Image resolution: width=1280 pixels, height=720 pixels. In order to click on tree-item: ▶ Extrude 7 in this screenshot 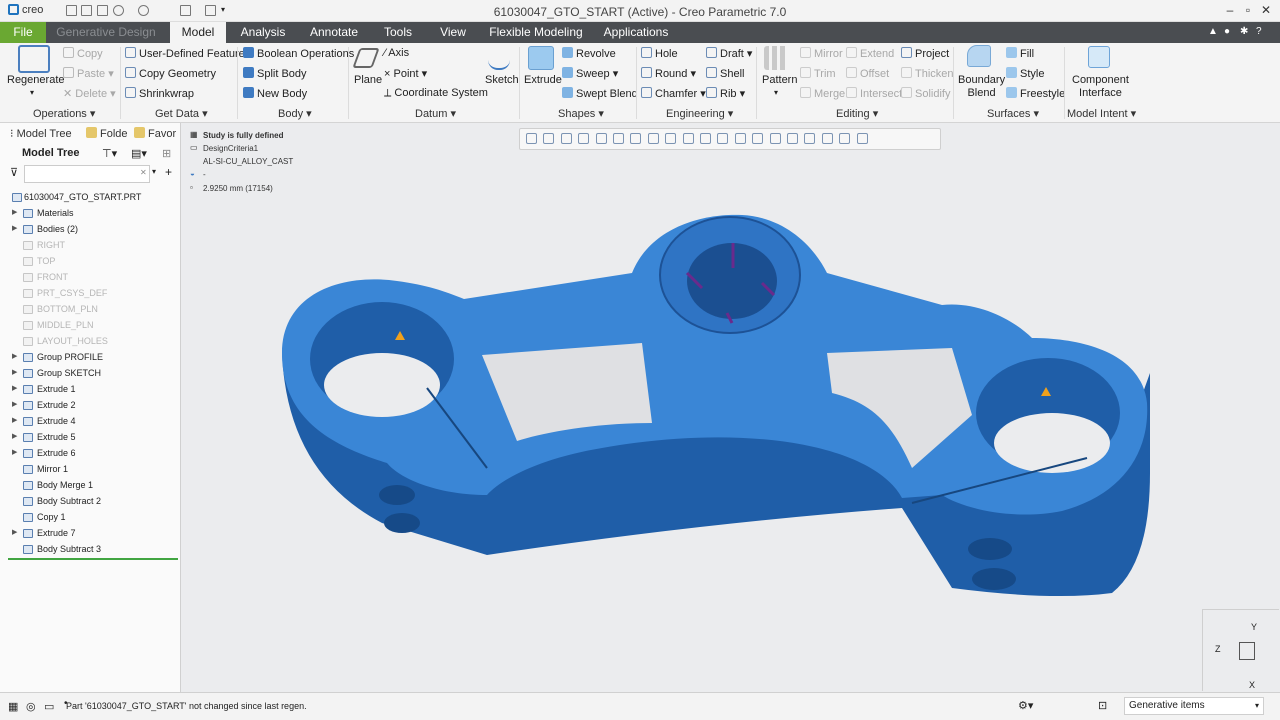, I will do `click(90, 533)`.